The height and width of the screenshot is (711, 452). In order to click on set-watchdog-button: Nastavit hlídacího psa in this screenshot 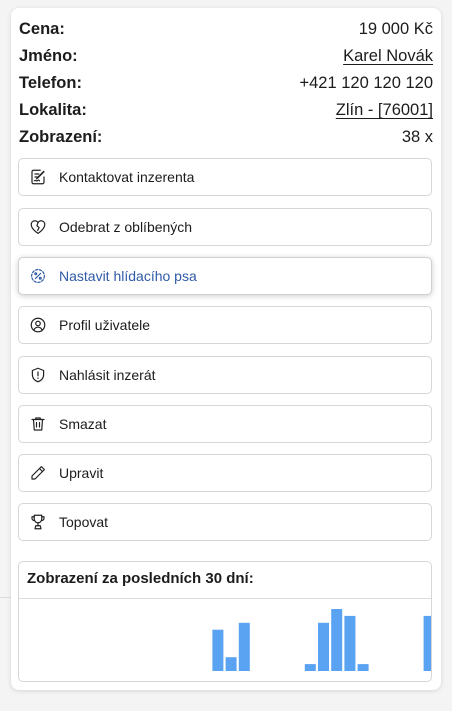, I will do `click(225, 276)`.